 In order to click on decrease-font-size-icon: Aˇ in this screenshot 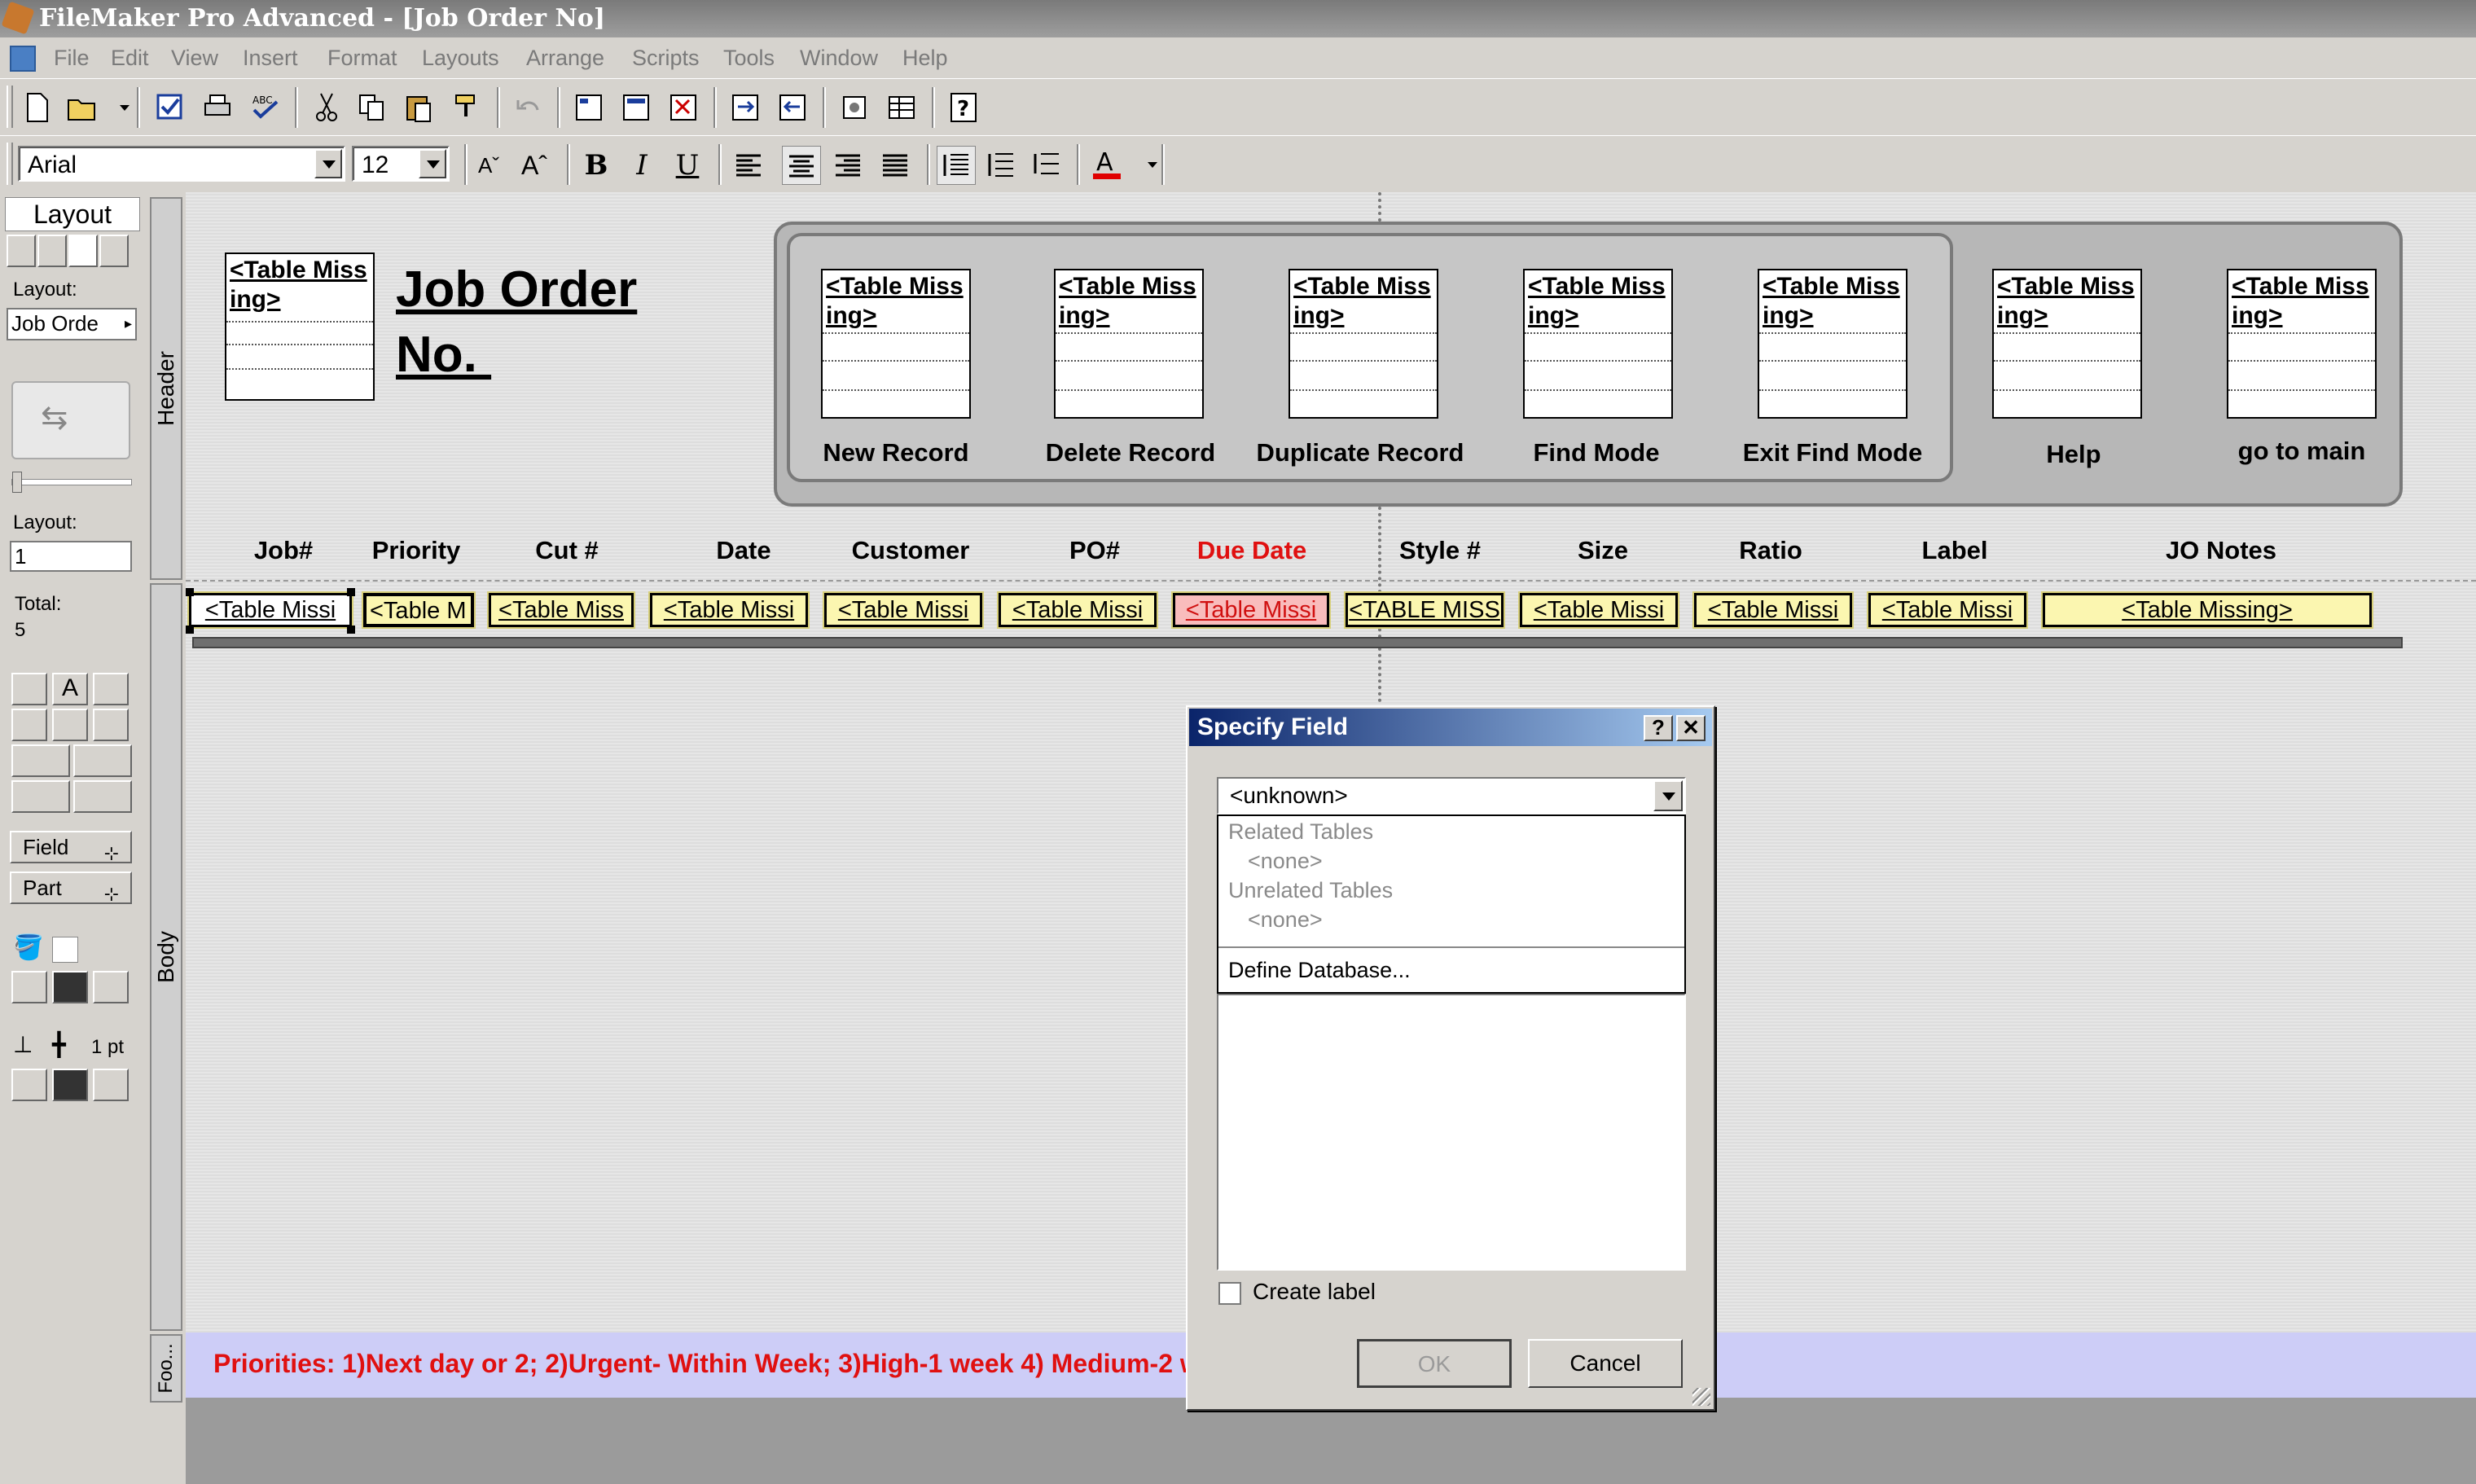, I will do `click(489, 165)`.